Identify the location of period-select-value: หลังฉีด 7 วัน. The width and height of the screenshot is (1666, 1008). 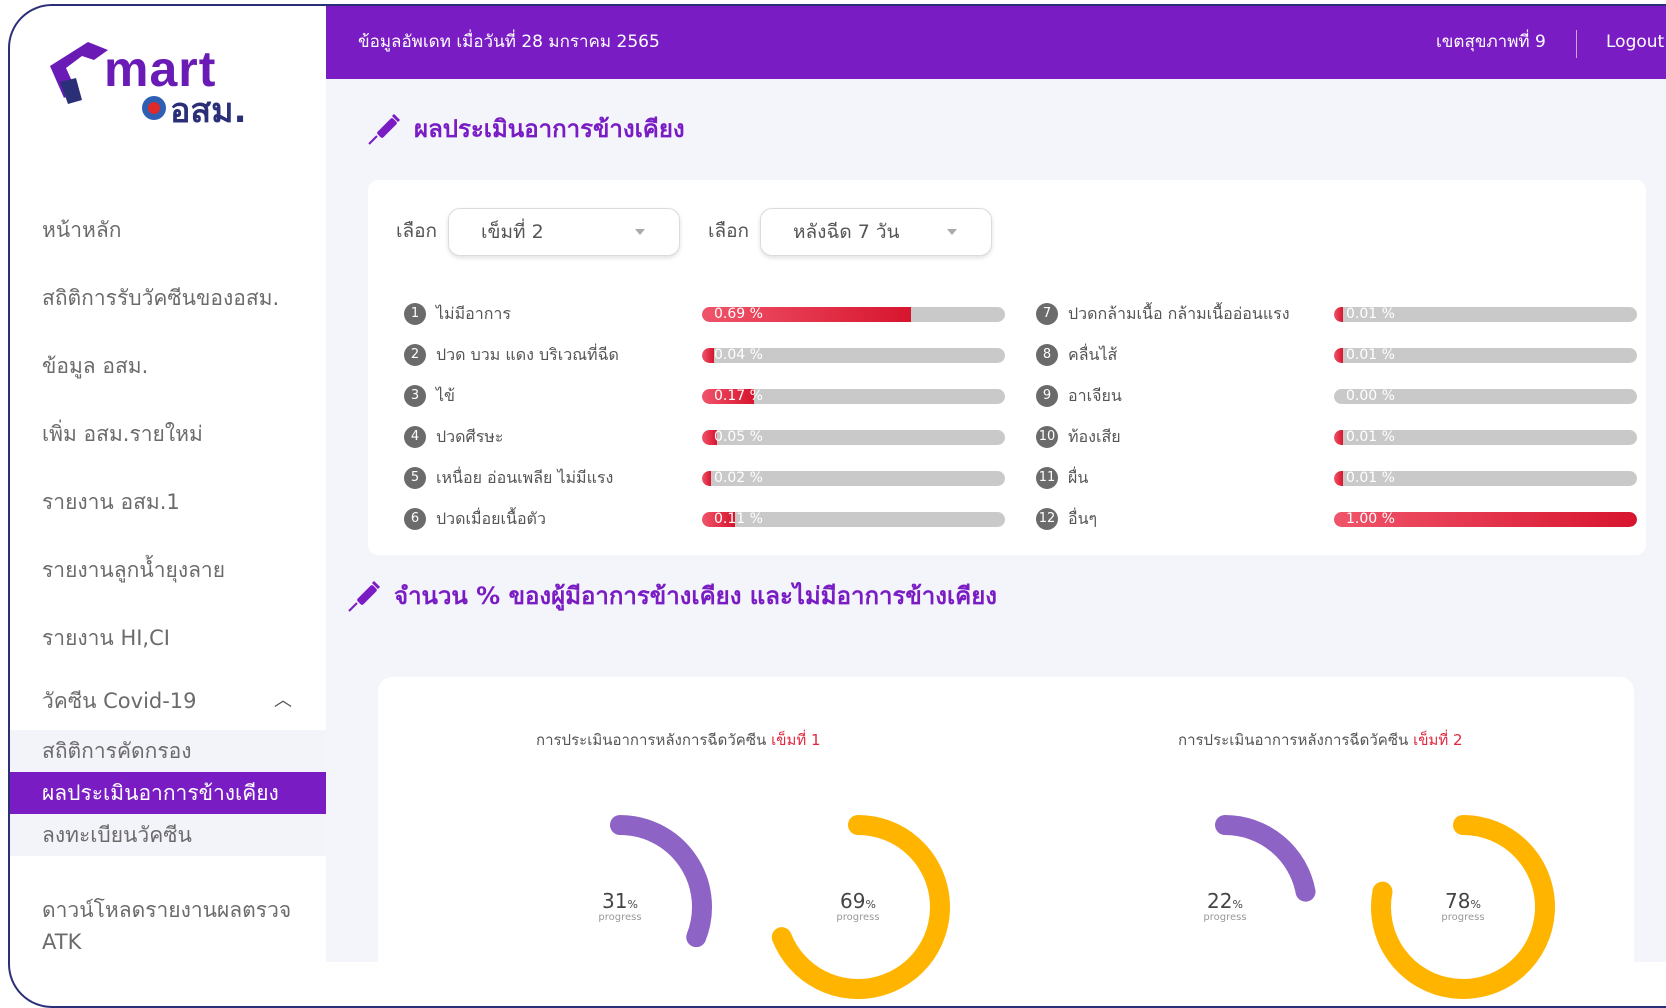
(846, 232).